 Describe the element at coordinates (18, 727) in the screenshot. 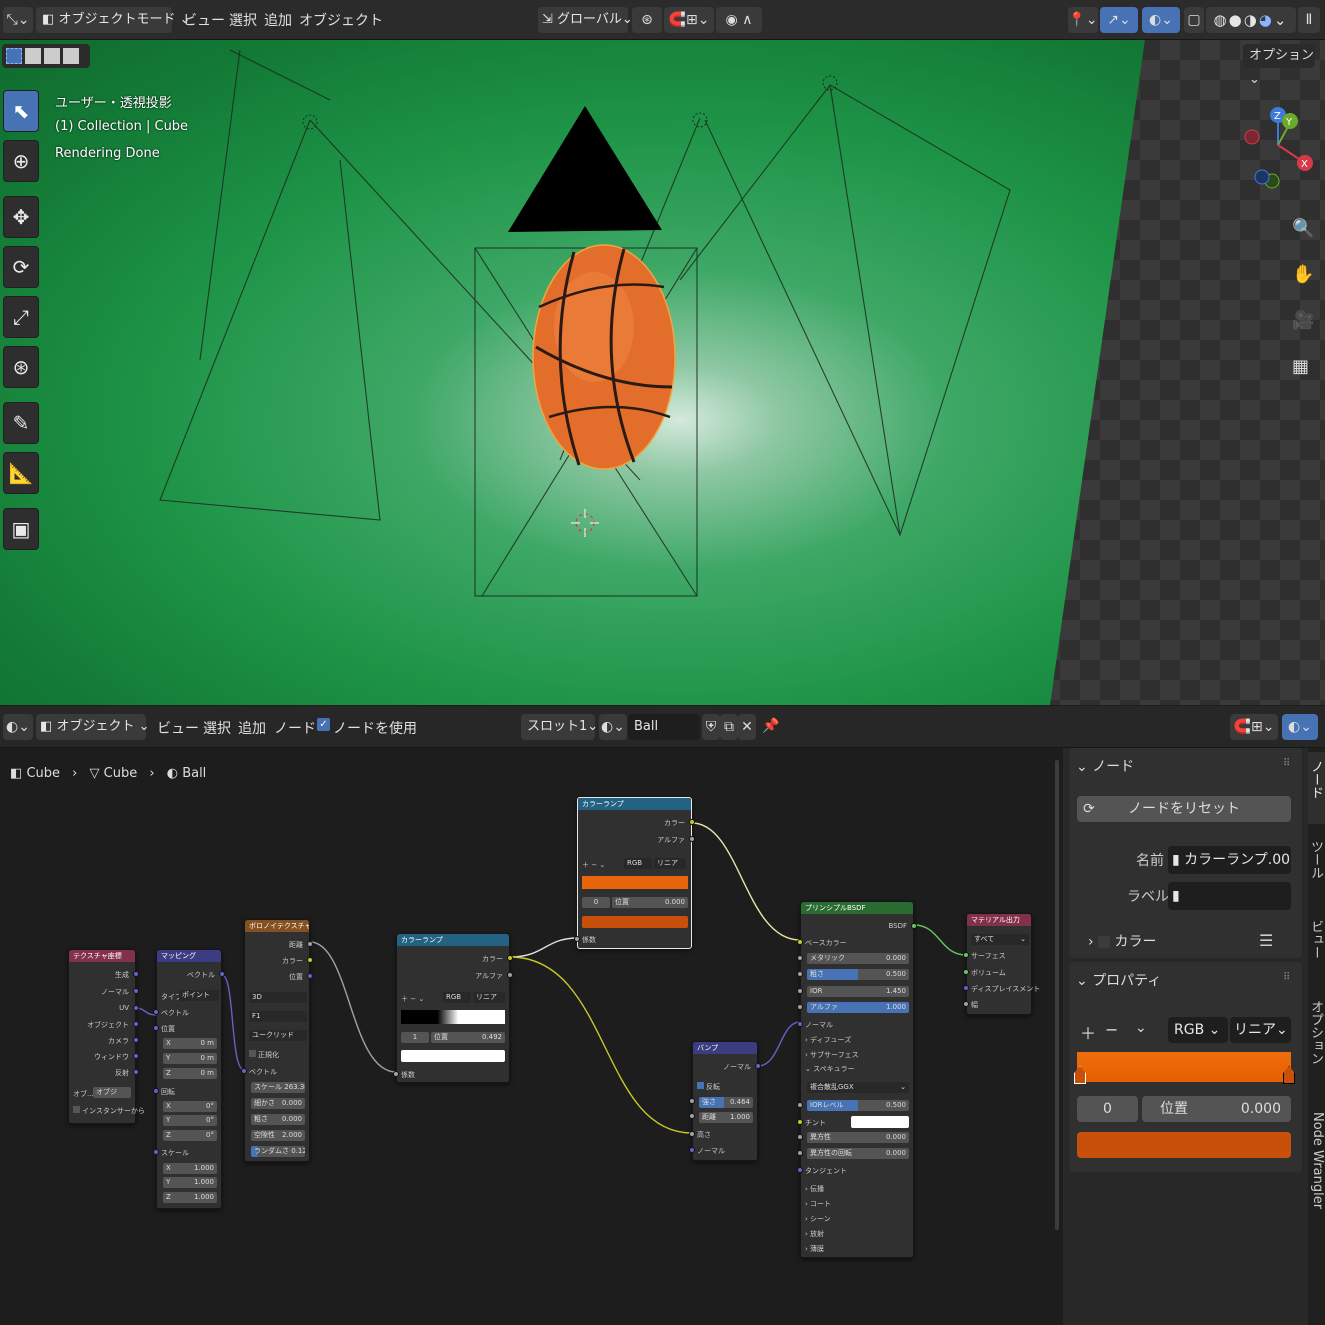

I see `node-editor-type-icon: ◐⌄` at that location.